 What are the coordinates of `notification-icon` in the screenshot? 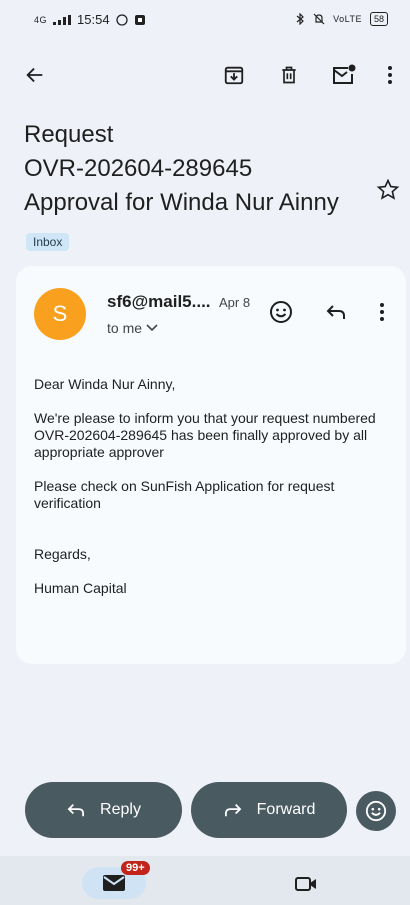 It's located at (139, 19).